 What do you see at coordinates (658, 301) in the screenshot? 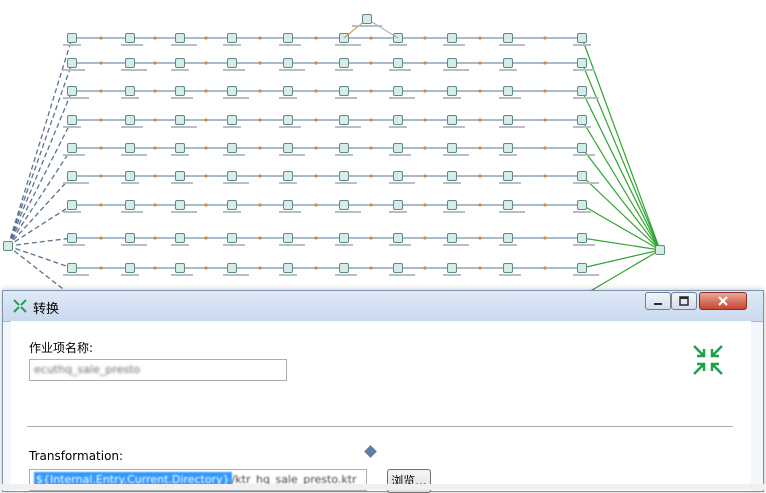
I see `minimize-button` at bounding box center [658, 301].